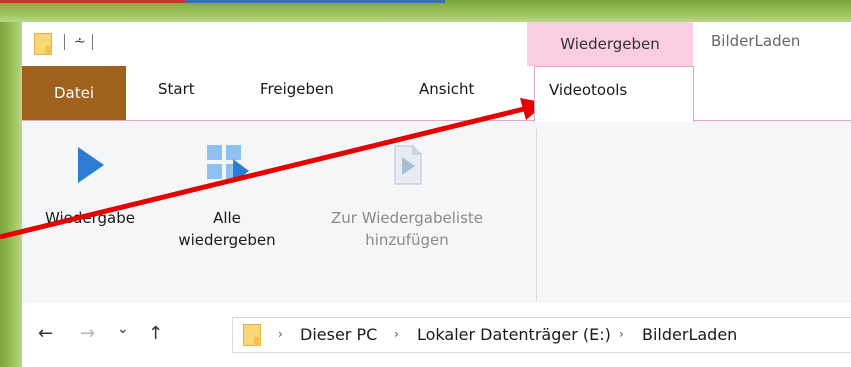  What do you see at coordinates (155, 333) in the screenshot?
I see `up-icon: ↑` at bounding box center [155, 333].